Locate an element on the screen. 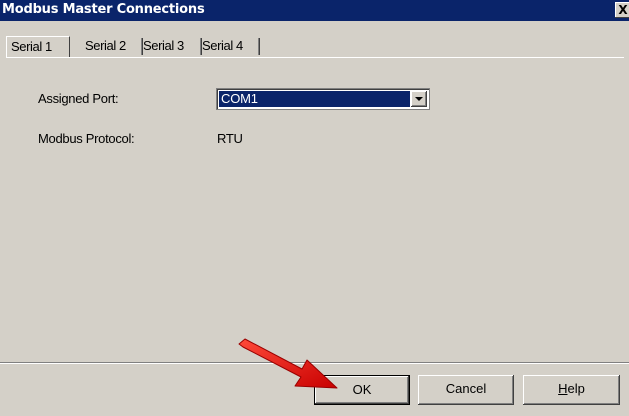 The height and width of the screenshot is (416, 629). red-arrow-icon is located at coordinates (288, 363).